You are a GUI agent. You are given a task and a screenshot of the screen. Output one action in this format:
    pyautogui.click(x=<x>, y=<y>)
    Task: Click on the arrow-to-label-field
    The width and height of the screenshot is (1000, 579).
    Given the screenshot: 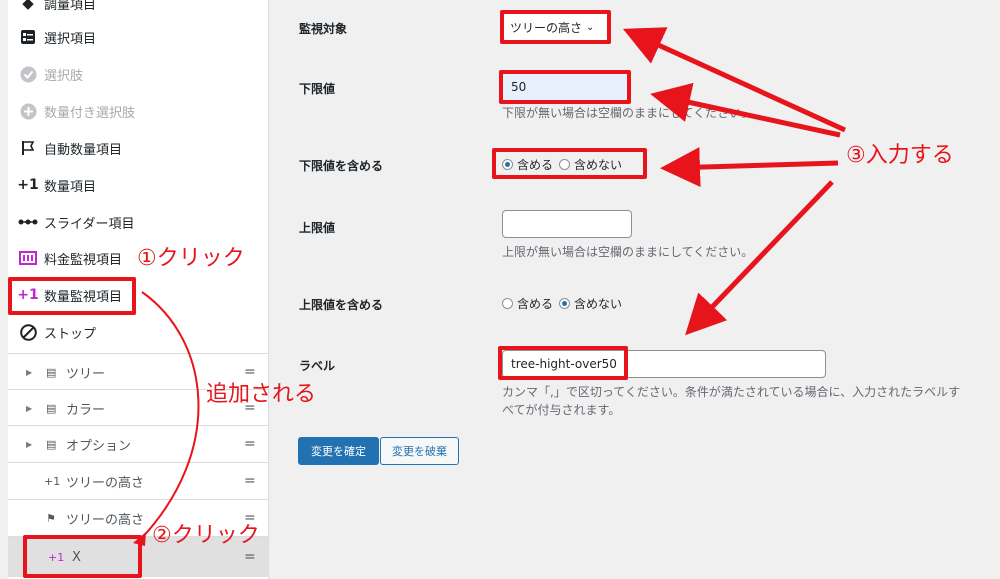 What is the action you would take?
    pyautogui.click(x=759, y=258)
    